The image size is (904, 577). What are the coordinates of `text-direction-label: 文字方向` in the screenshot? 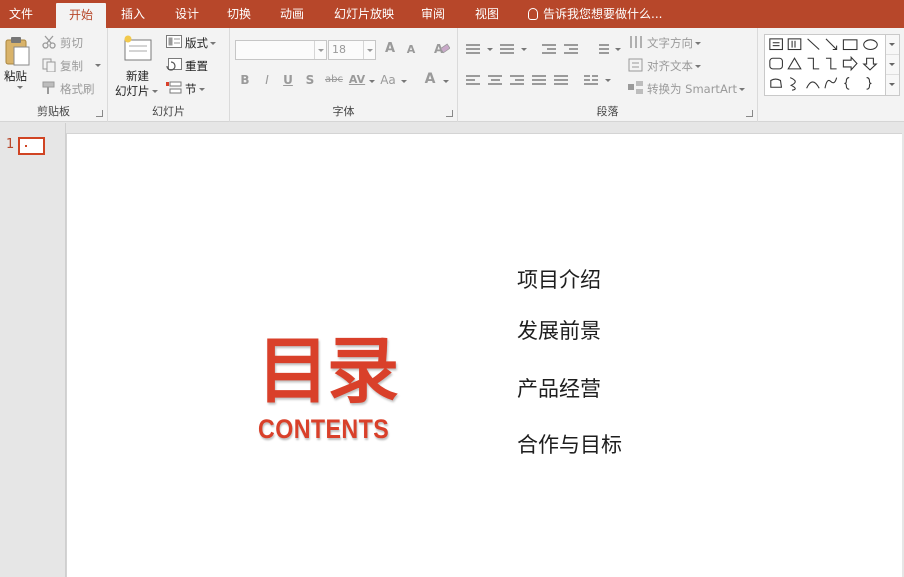 It's located at (670, 43).